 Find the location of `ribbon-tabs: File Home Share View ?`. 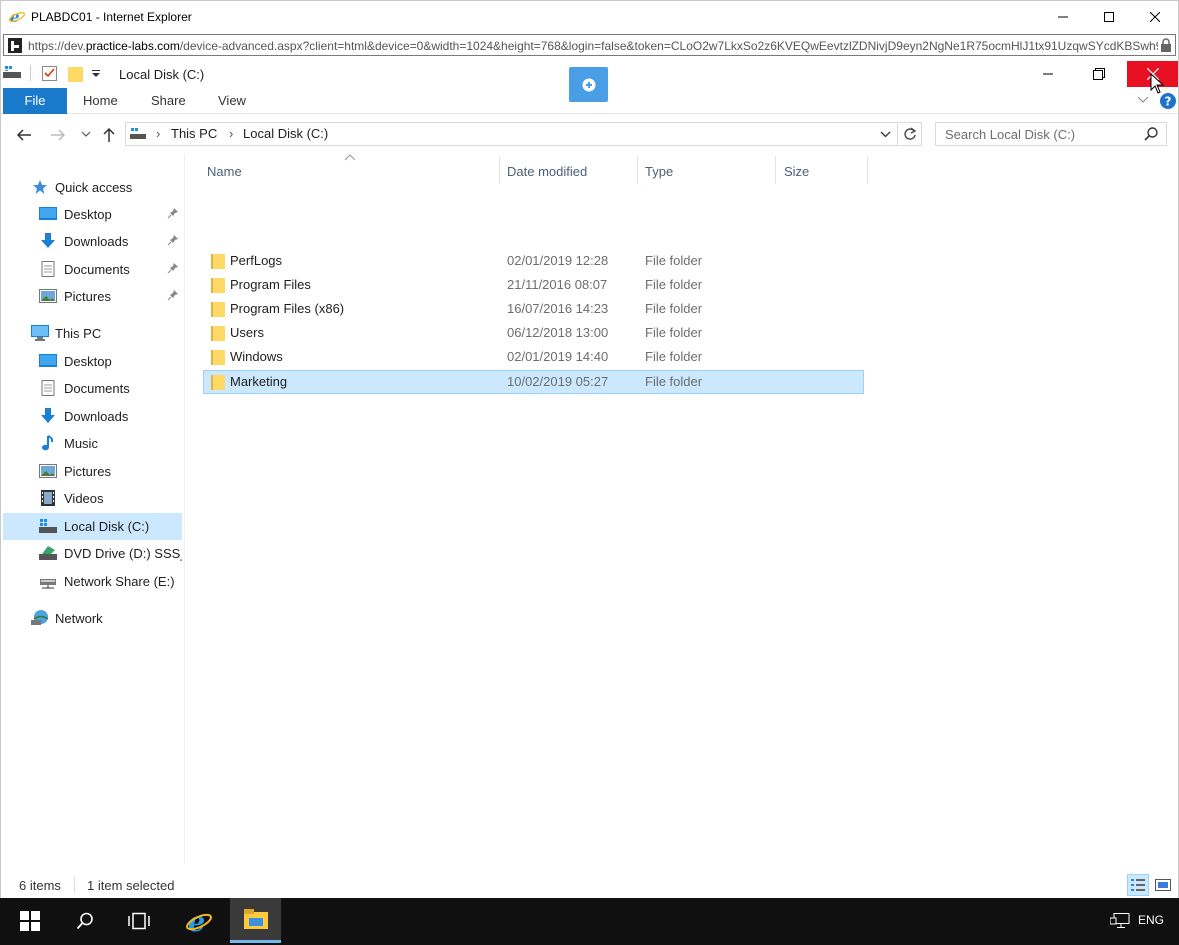

ribbon-tabs: File Home Share View ? is located at coordinates (589, 101).